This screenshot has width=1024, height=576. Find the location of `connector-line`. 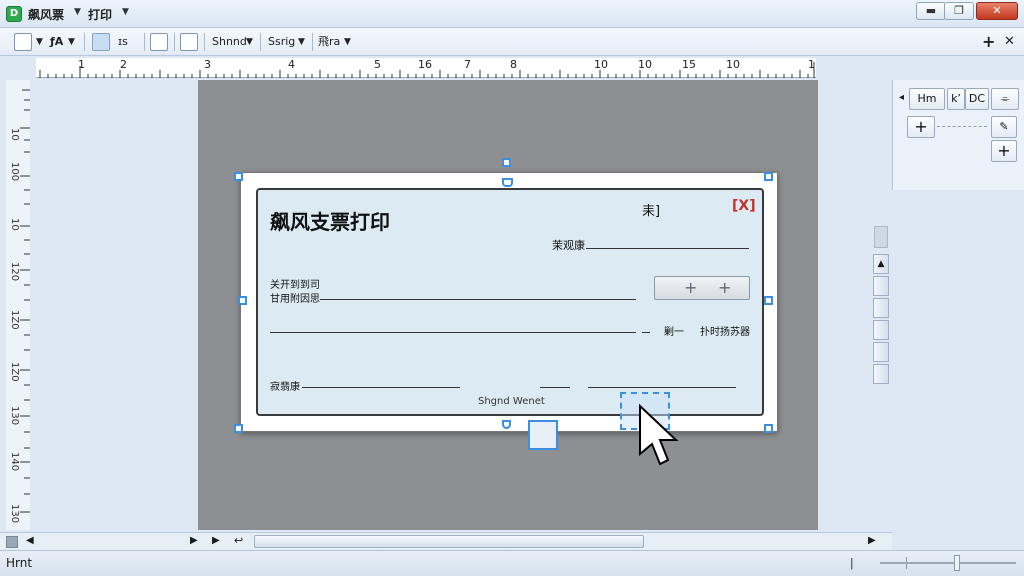

connector-line is located at coordinates (962, 126).